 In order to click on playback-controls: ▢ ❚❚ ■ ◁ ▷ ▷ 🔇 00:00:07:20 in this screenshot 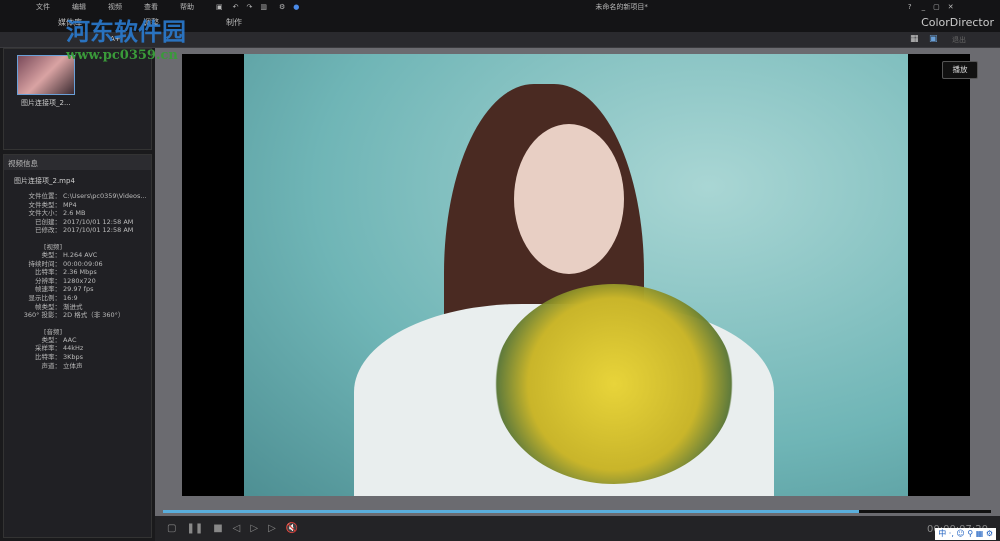, I will do `click(577, 528)`.